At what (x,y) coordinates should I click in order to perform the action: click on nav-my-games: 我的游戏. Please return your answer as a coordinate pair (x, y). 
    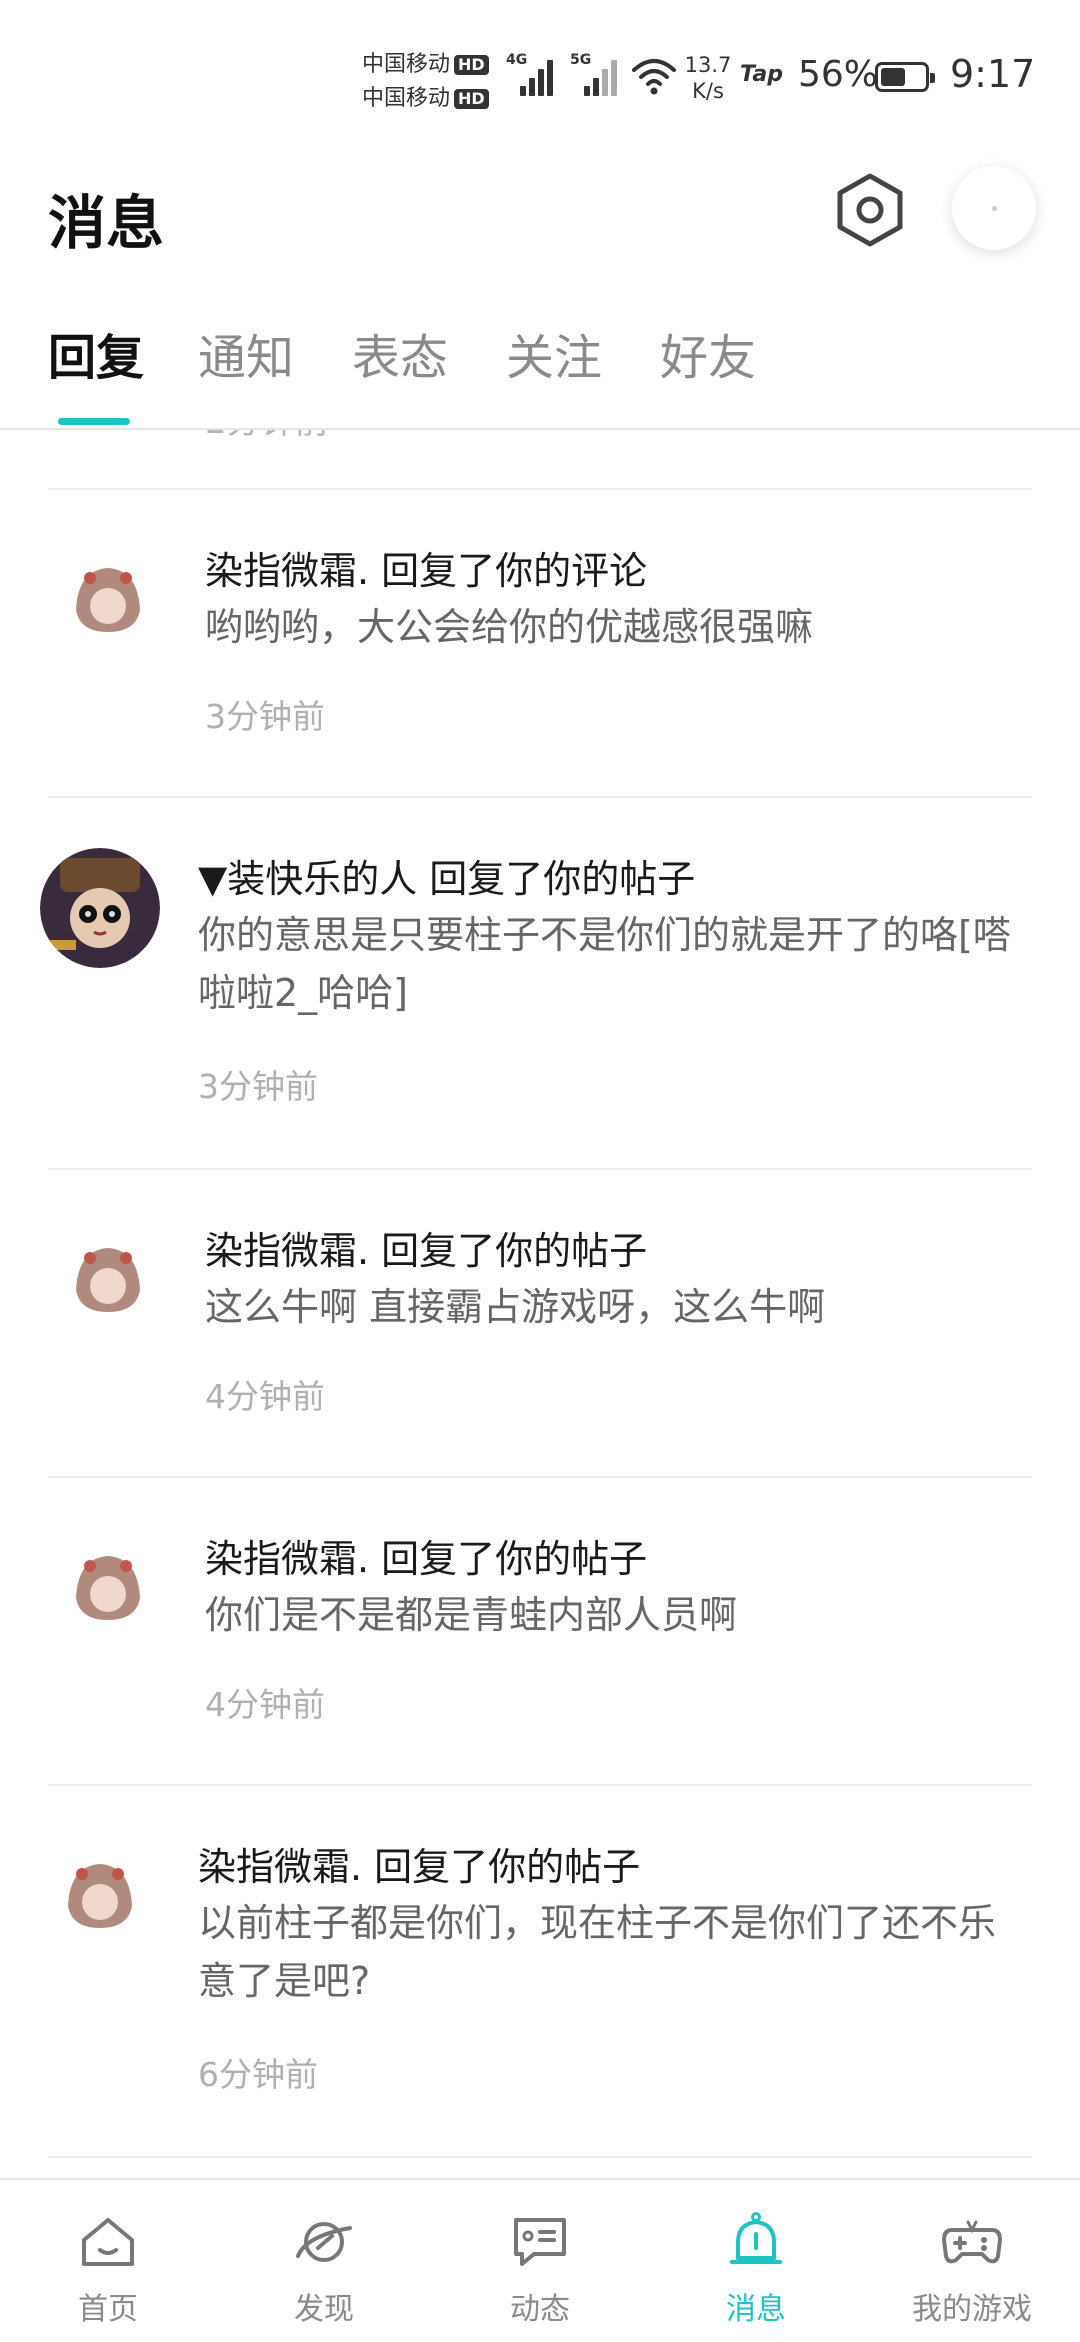
    Looking at the image, I should click on (972, 2261).